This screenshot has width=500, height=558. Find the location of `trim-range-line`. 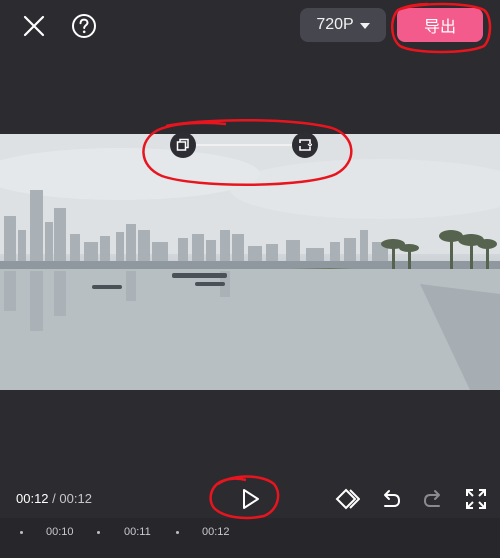

trim-range-line is located at coordinates (244, 145).